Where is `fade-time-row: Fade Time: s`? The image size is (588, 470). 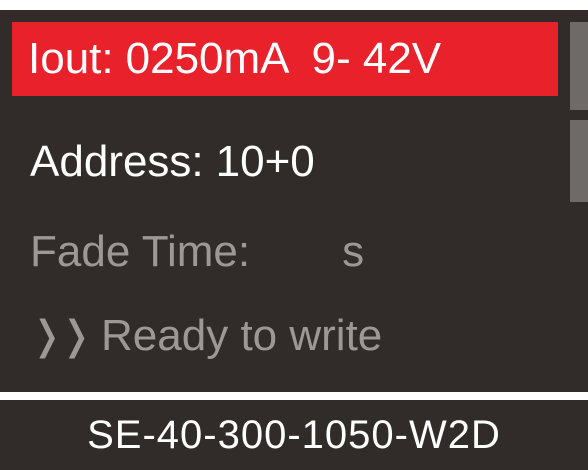 fade-time-row: Fade Time: s is located at coordinates (197, 252).